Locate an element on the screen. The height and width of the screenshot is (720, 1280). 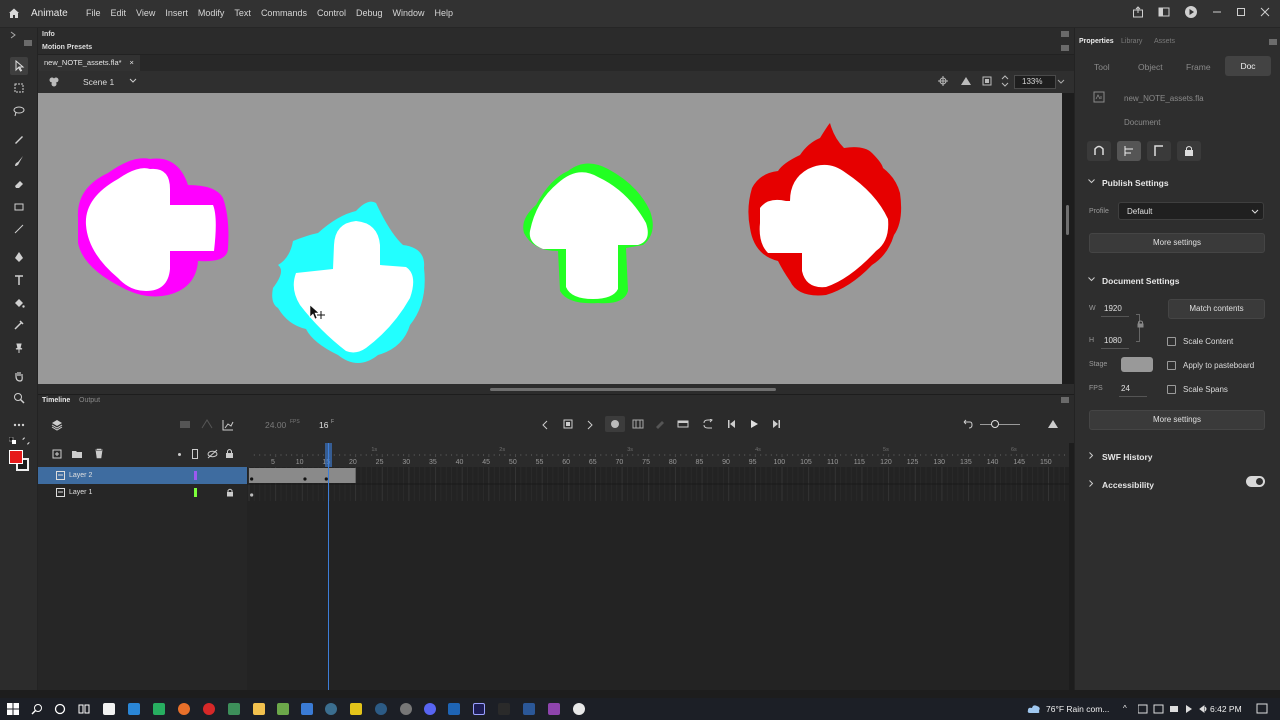
opera-icon is located at coordinates (209, 709).